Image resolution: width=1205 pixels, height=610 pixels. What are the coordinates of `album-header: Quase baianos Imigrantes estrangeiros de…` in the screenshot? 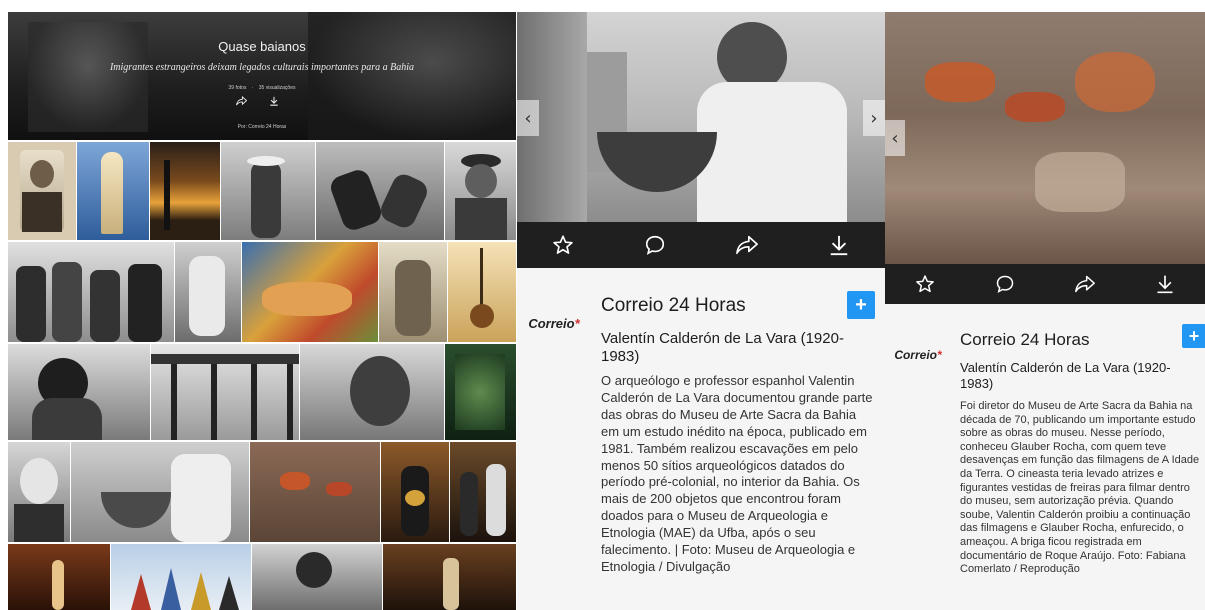 It's located at (262, 76).